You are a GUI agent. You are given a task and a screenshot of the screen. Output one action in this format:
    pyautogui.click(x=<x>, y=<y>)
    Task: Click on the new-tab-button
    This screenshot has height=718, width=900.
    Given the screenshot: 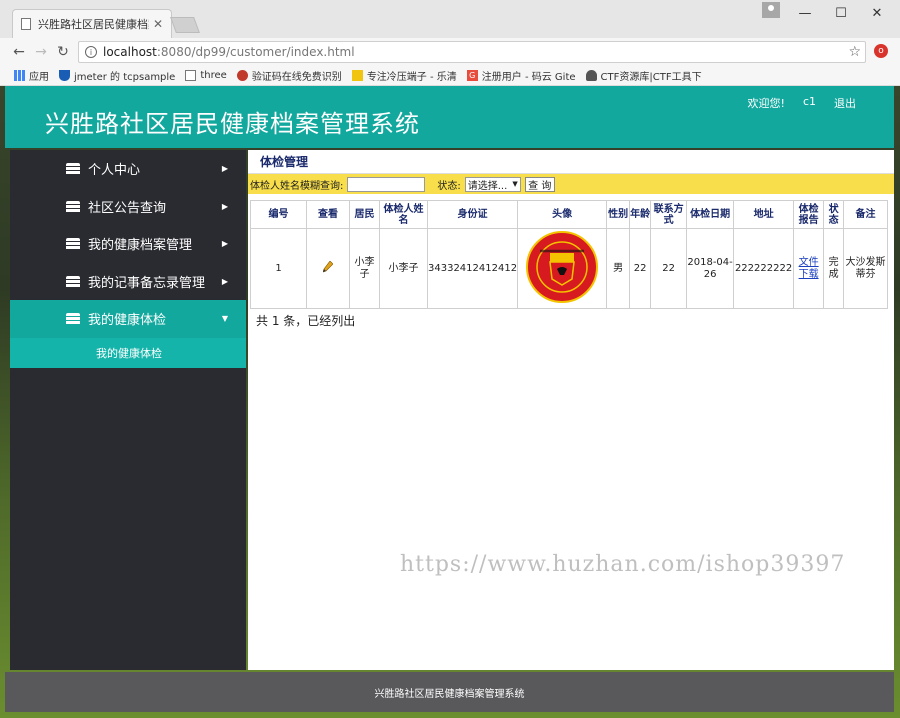 What is the action you would take?
    pyautogui.click(x=185, y=25)
    